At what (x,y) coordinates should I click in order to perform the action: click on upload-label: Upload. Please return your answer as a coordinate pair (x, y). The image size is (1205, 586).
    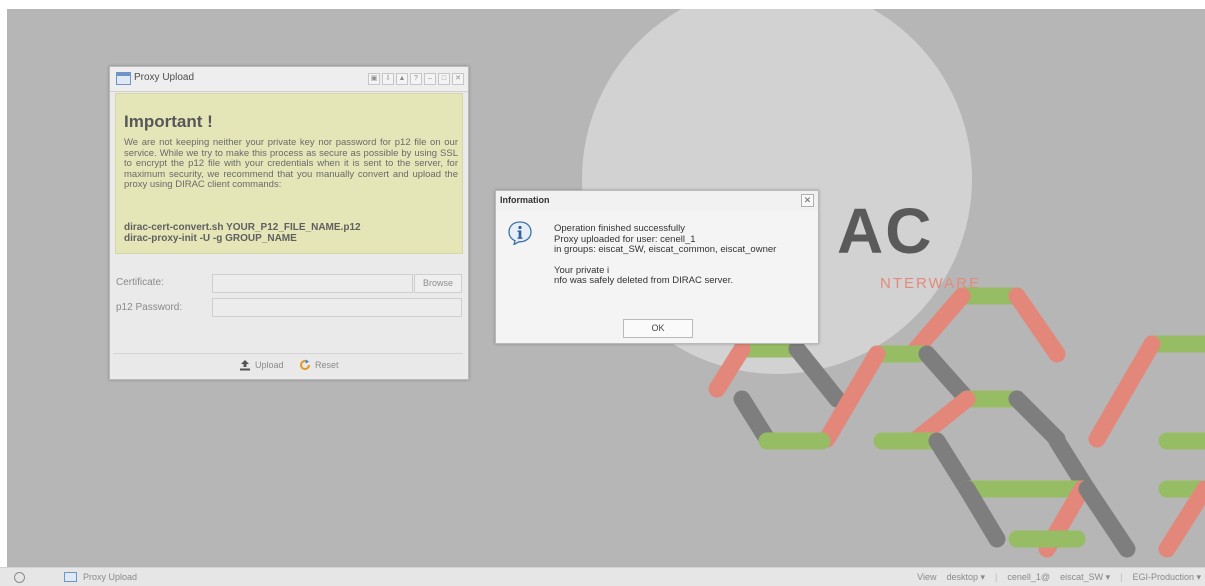
    Looking at the image, I should click on (269, 365).